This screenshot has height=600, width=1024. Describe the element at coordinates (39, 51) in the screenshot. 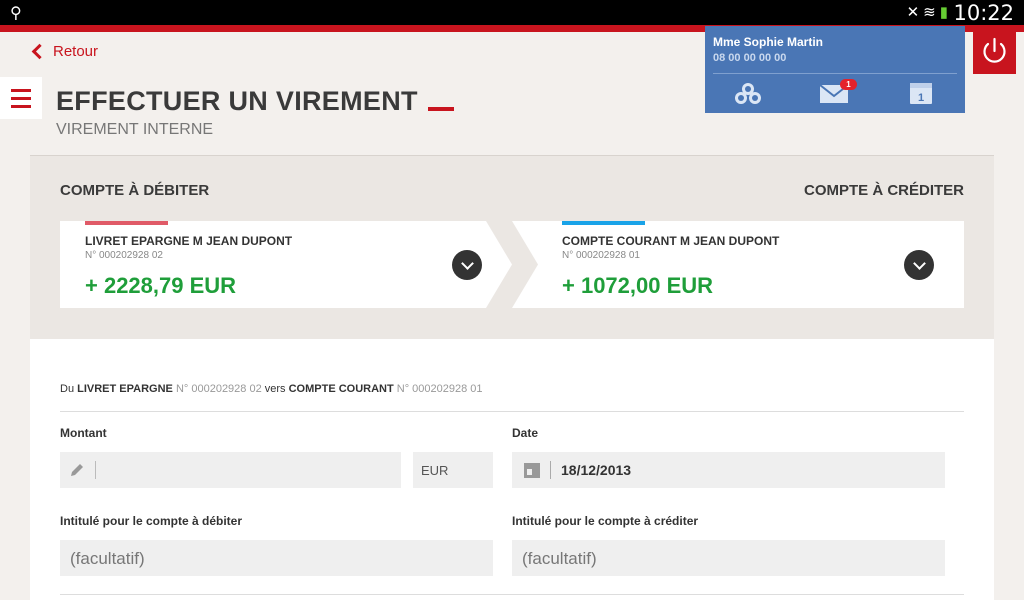

I see `chevron-left-icon` at that location.